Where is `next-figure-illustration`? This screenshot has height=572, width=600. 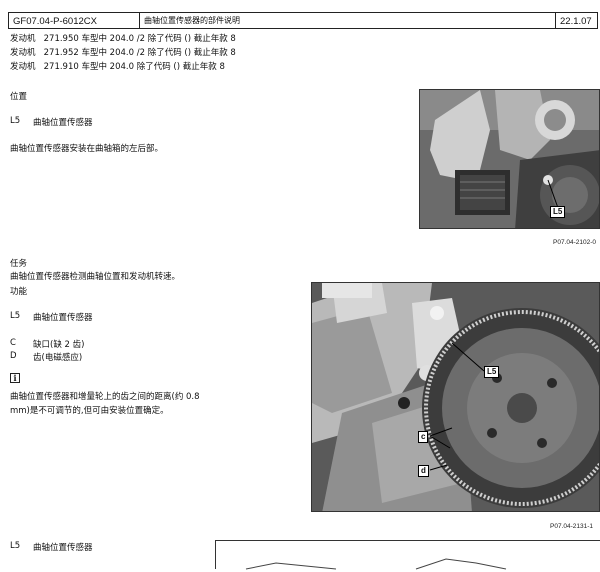 next-figure-illustration is located at coordinates (376, 564).